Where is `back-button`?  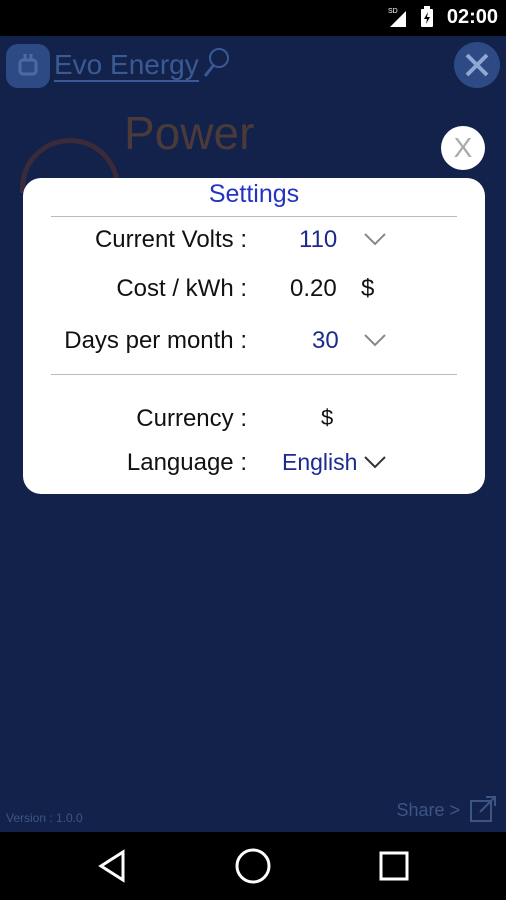
back-button is located at coordinates (112, 866).